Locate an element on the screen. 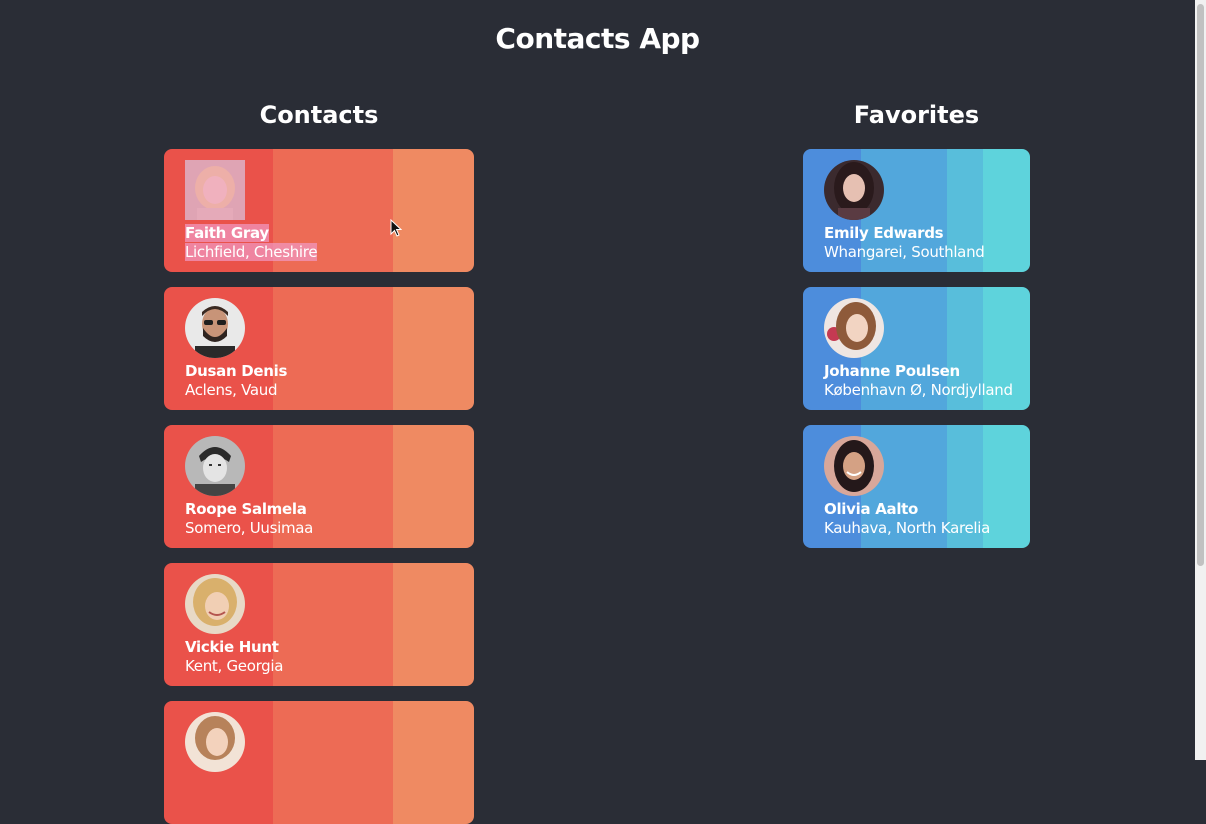 This screenshot has width=1206, height=824. contact-card: Roope Salmela Somero, Uusimaa is located at coordinates (319, 486).